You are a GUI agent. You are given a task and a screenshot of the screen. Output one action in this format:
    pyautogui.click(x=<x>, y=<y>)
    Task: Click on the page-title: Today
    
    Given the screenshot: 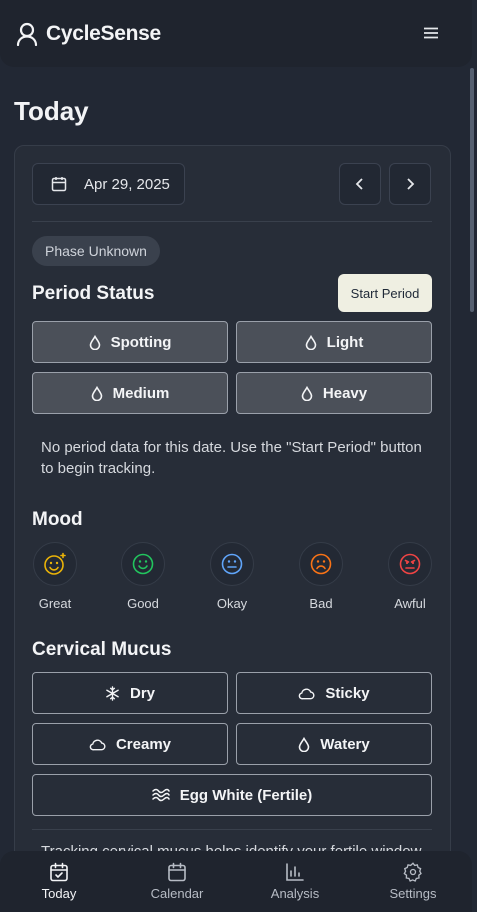 What is the action you would take?
    pyautogui.click(x=51, y=111)
    